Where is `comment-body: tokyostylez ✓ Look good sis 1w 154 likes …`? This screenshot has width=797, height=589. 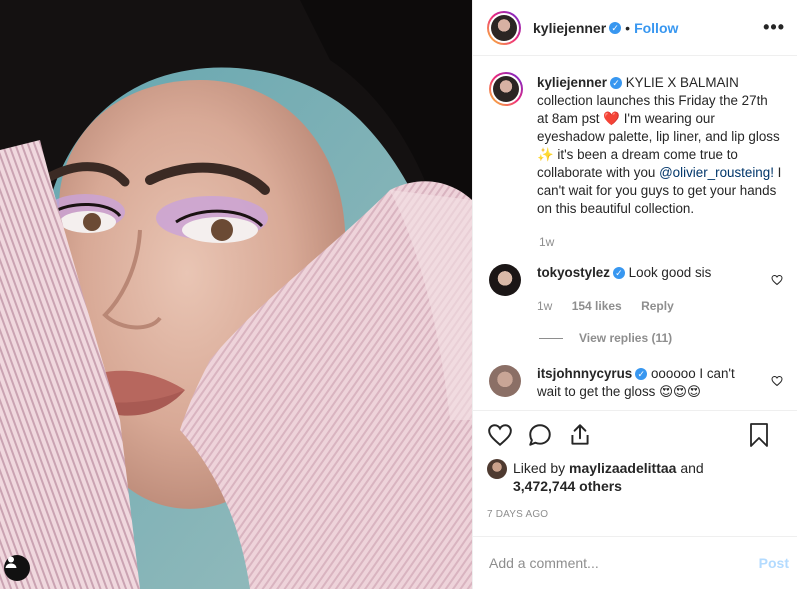 comment-body: tokyostylez ✓ Look good sis 1w 154 likes … is located at coordinates (644, 289).